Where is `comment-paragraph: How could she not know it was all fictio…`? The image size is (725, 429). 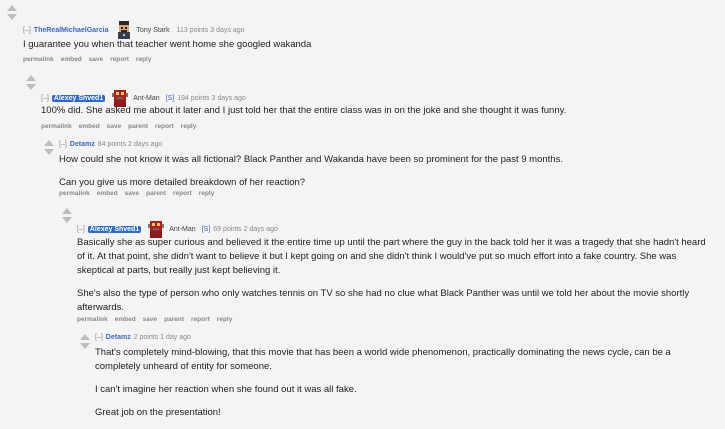
comment-paragraph: How could she not know it was all fictio… is located at coordinates (311, 159).